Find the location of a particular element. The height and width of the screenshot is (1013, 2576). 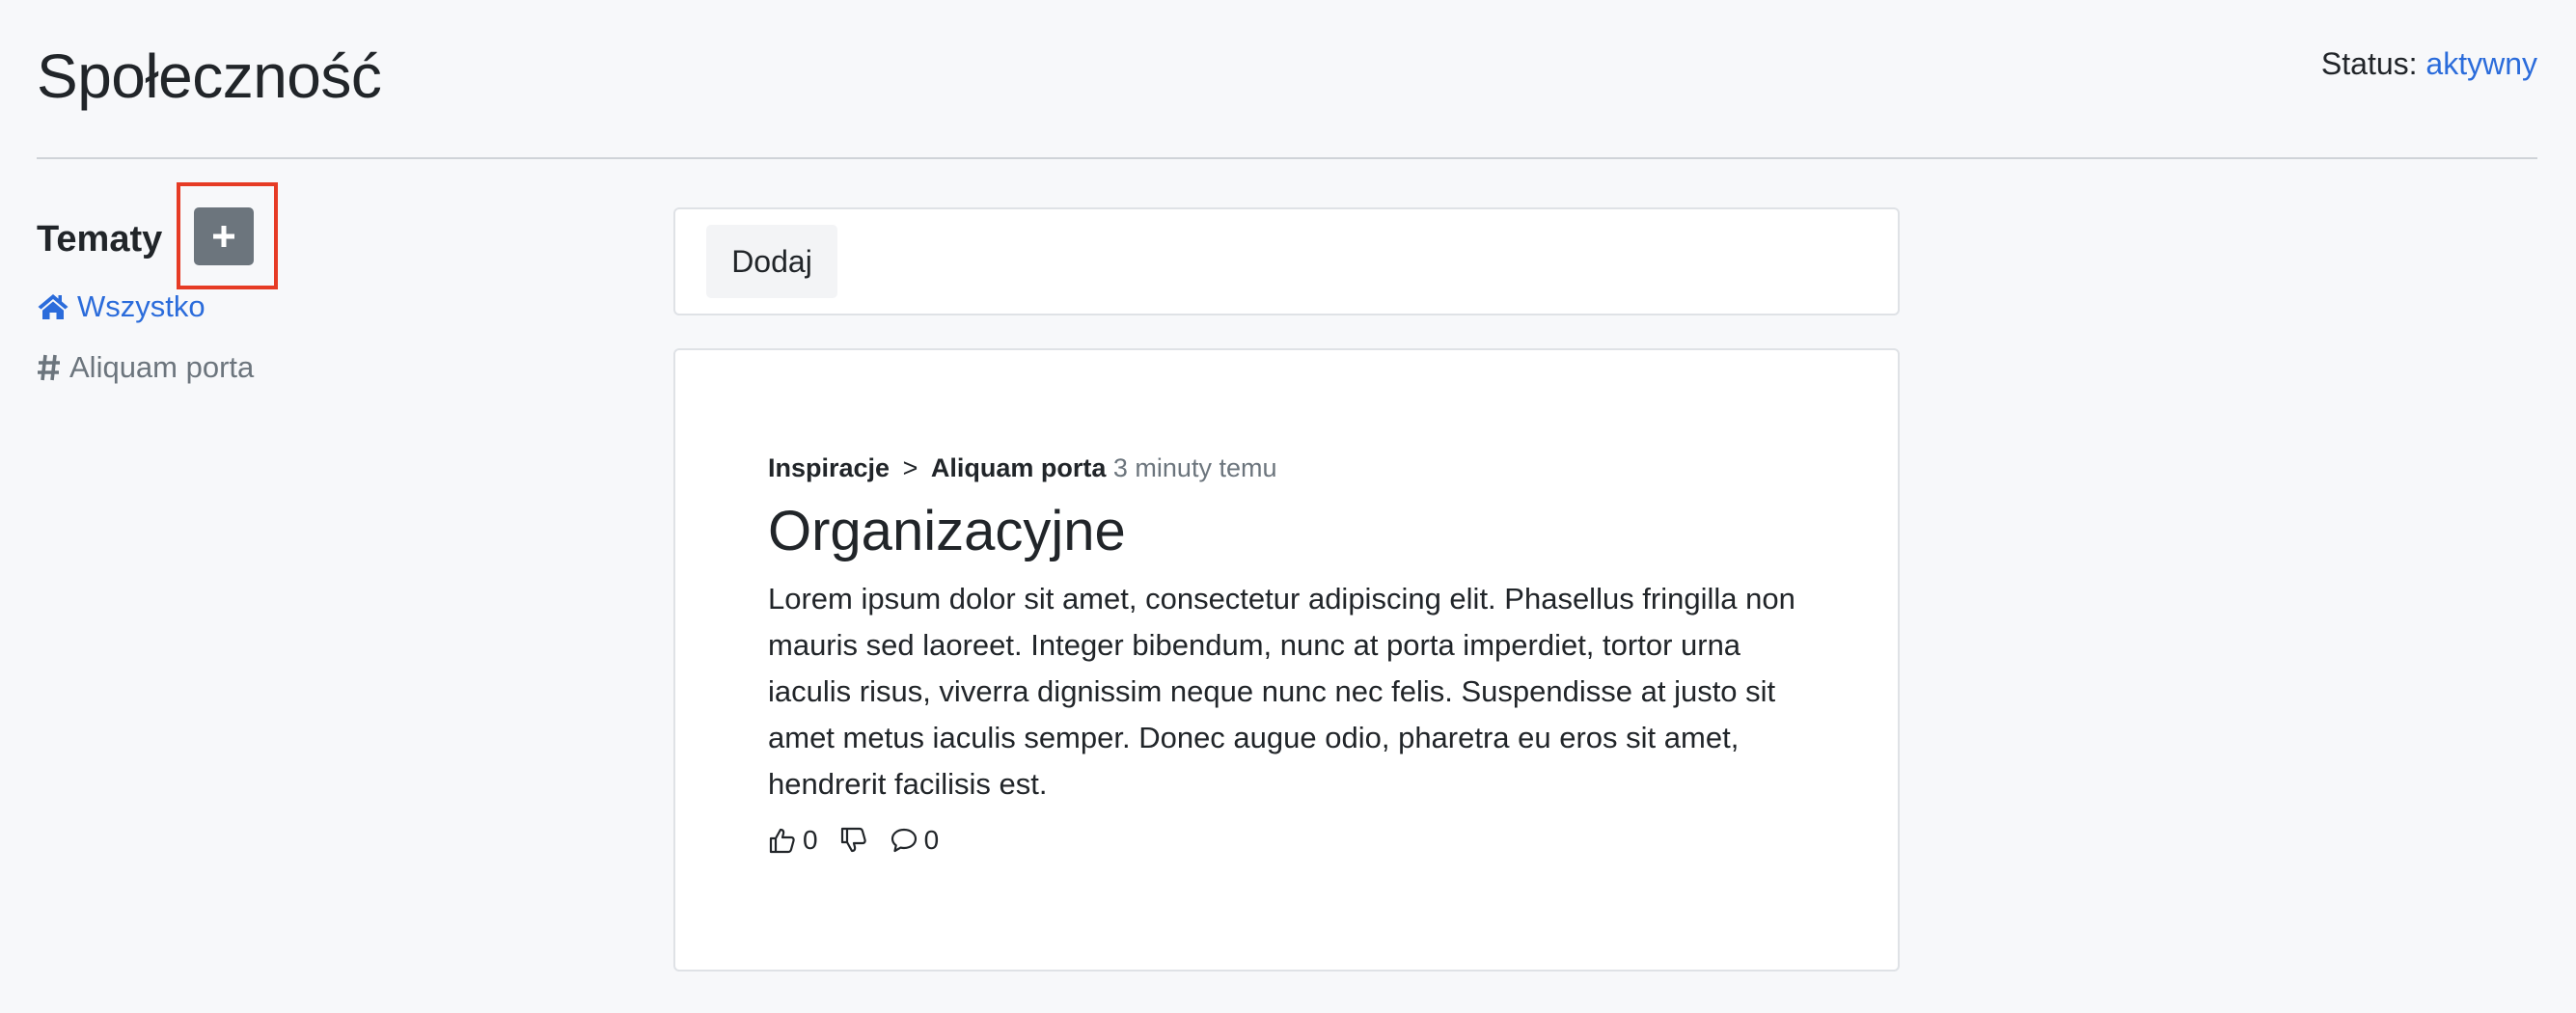

sidebar-title: Tematy is located at coordinates (100, 239).